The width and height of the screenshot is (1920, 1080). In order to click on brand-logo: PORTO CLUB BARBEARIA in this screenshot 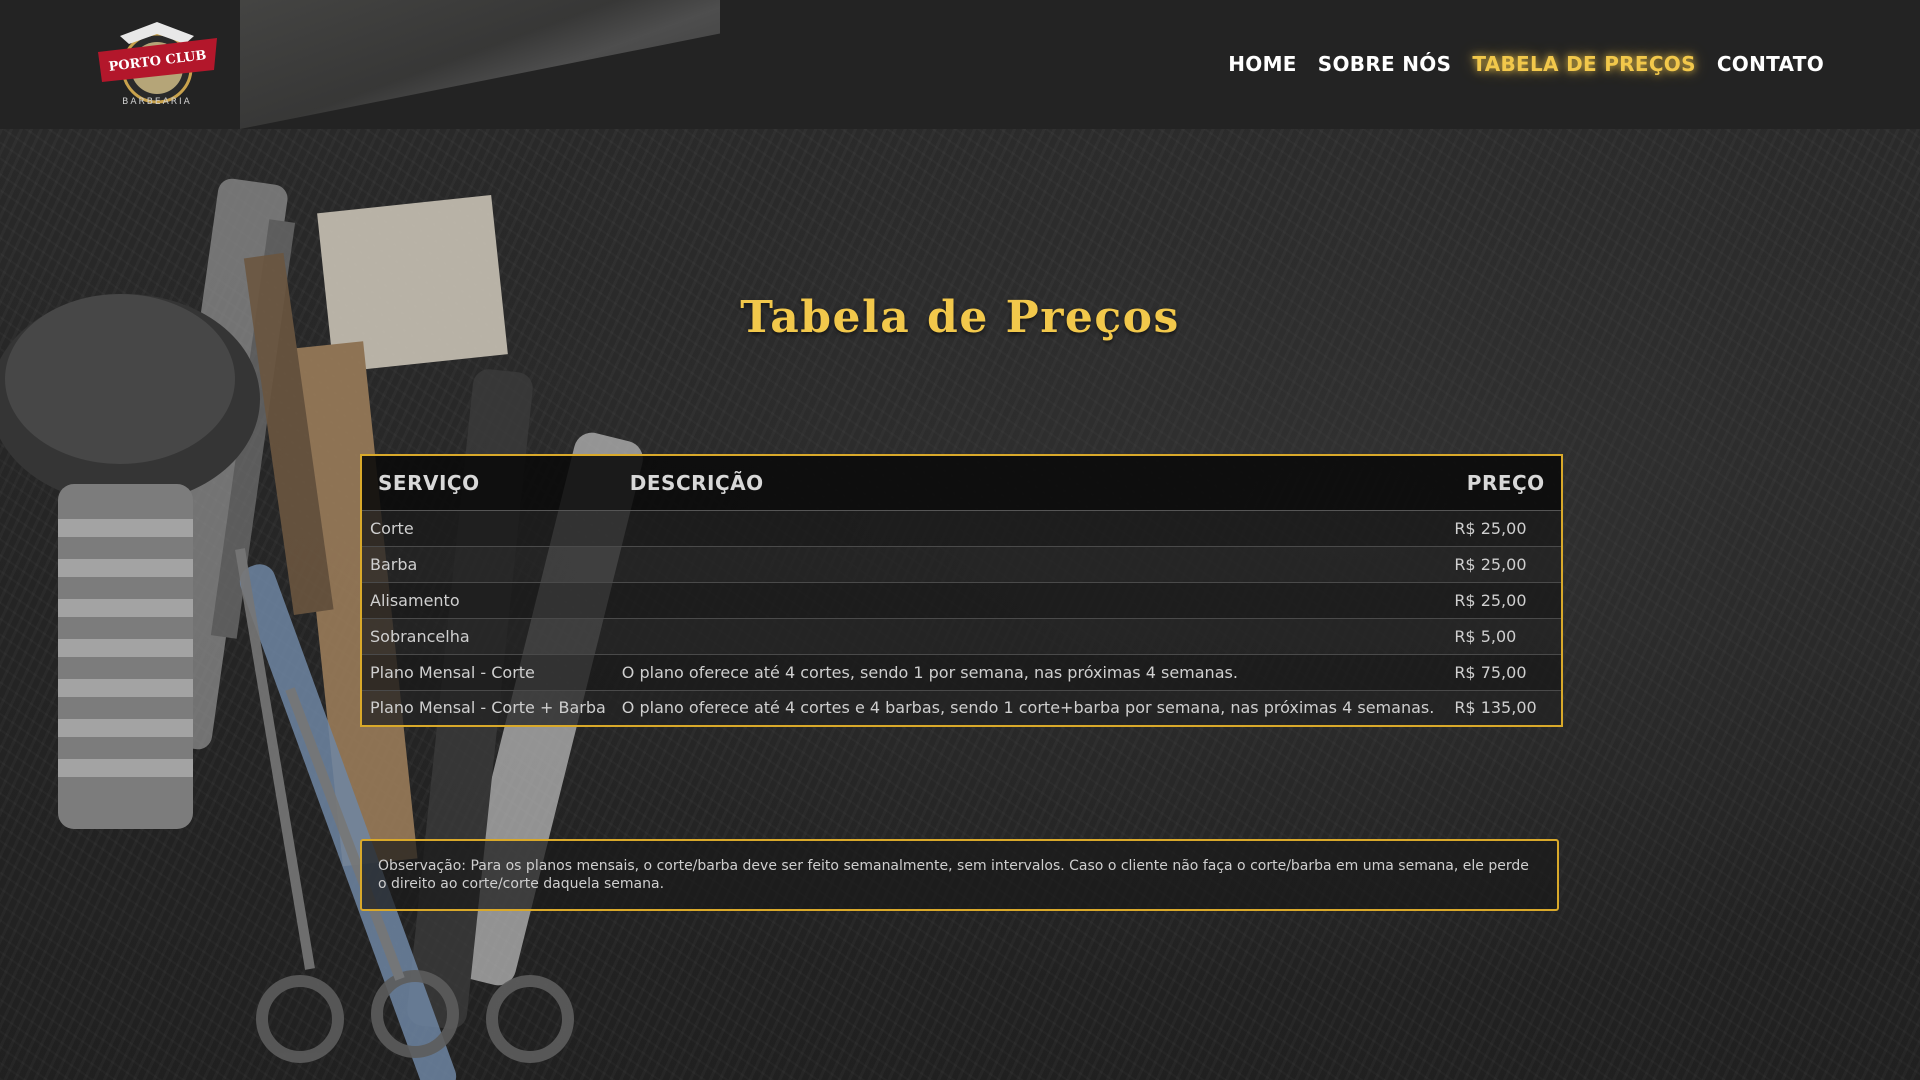, I will do `click(157, 64)`.